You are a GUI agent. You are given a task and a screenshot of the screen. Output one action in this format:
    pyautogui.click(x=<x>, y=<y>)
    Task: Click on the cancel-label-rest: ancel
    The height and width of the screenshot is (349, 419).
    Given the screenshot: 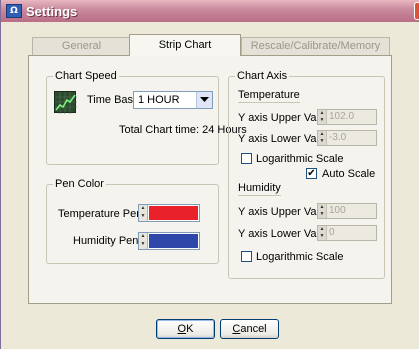 What is the action you would take?
    pyautogui.click(x=253, y=329)
    